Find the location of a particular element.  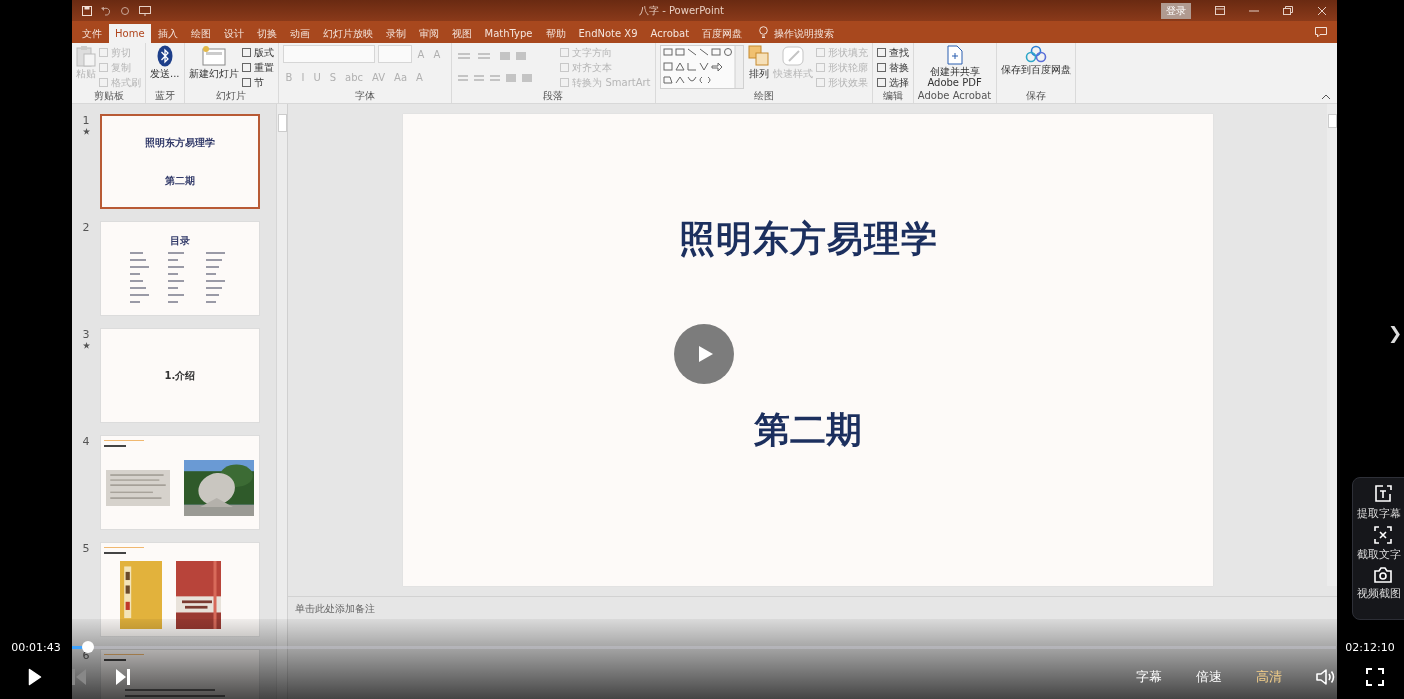

tool-button: 截取文字 is located at coordinates (1378, 543).